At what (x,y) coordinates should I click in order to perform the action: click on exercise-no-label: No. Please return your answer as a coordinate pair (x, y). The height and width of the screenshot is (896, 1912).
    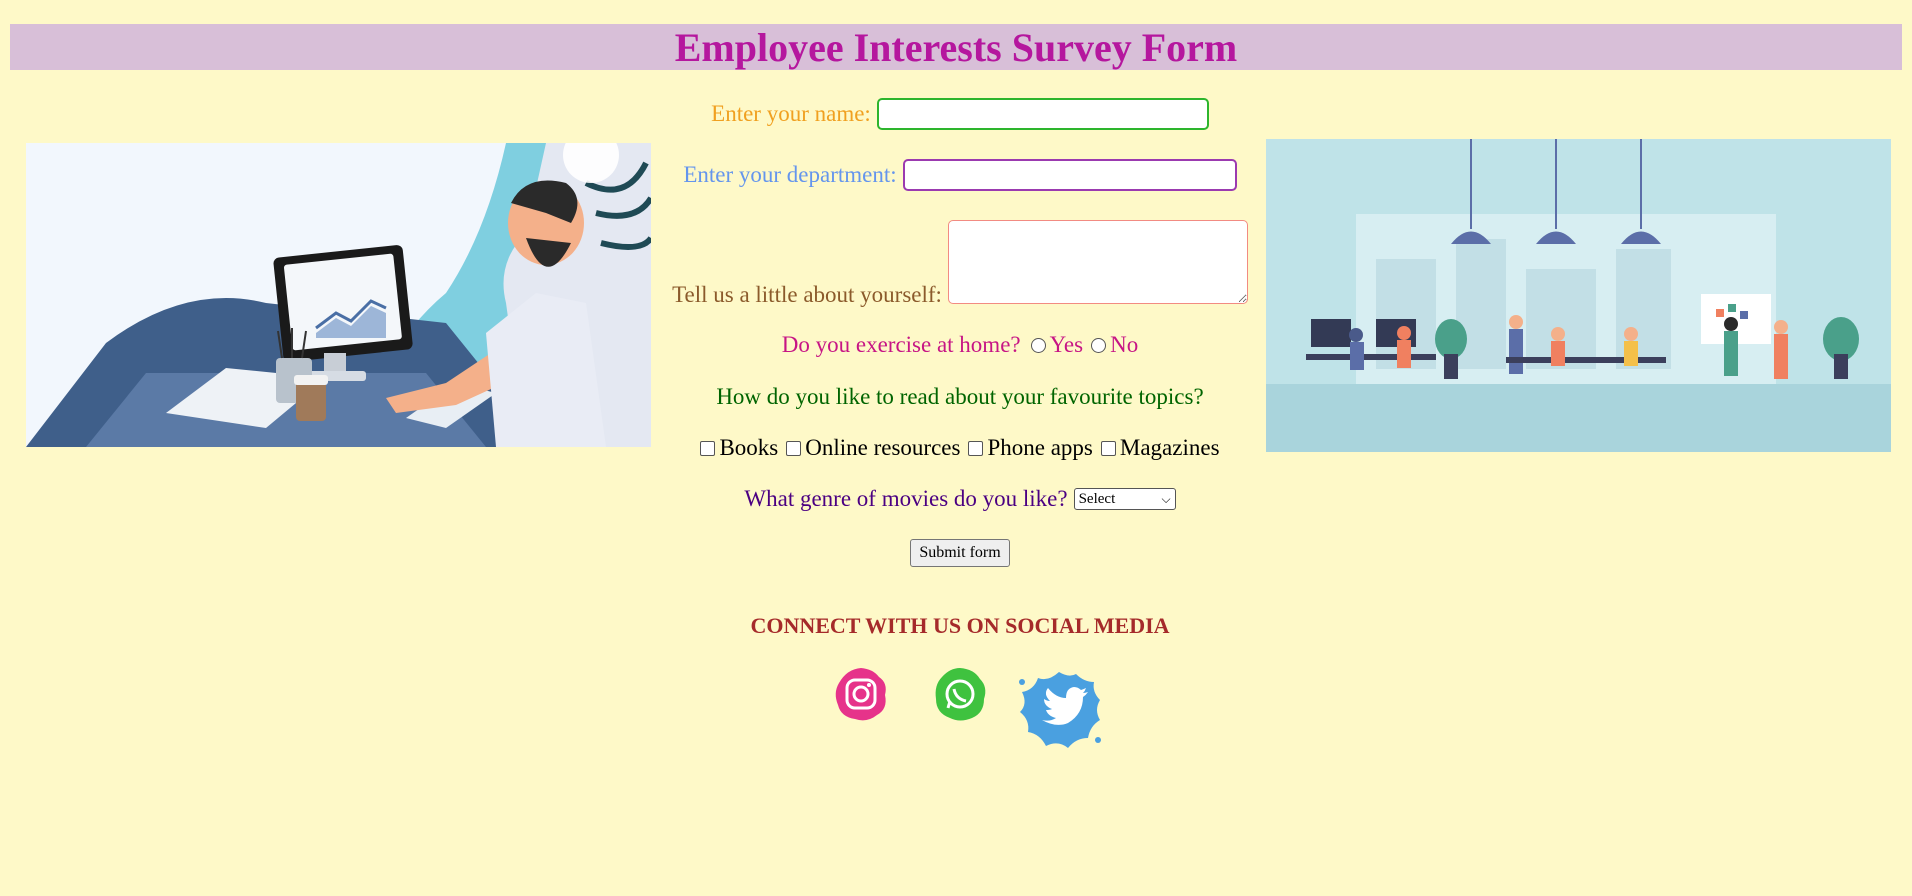
    Looking at the image, I should click on (1124, 344).